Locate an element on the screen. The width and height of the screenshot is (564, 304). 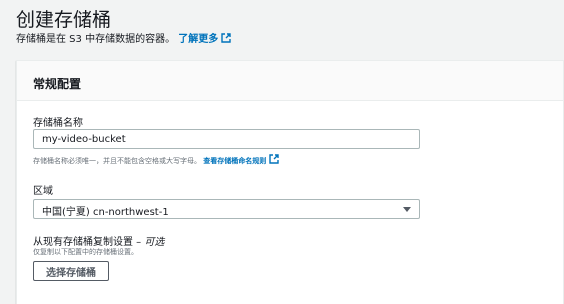
naming-rules-link: 查看存储桶命名规则 is located at coordinates (241, 159).